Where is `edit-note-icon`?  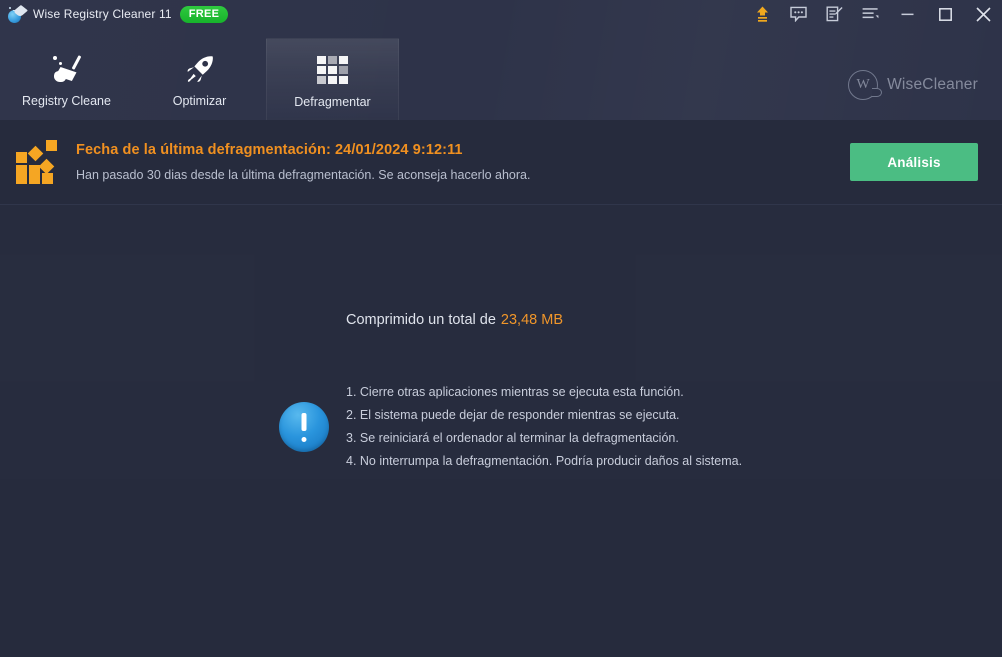
edit-note-icon is located at coordinates (834, 14).